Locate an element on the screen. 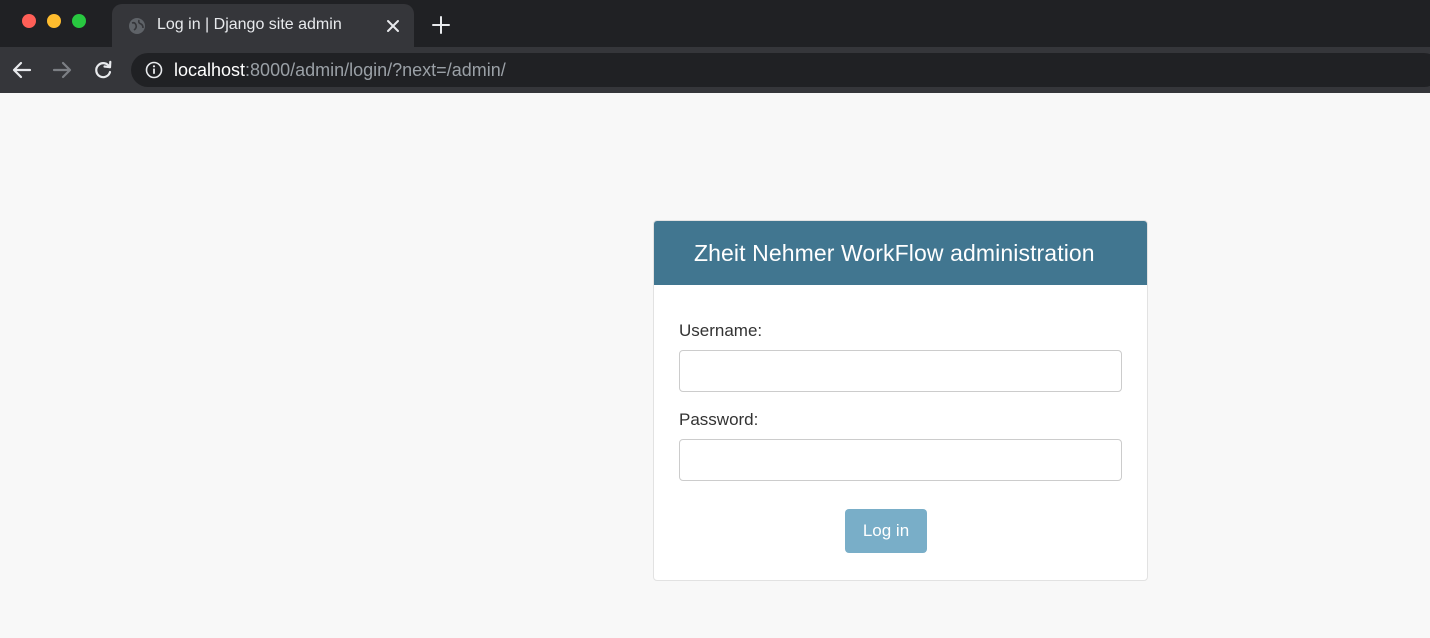 The width and height of the screenshot is (1430, 638). window-maximize-button is located at coordinates (79, 21).